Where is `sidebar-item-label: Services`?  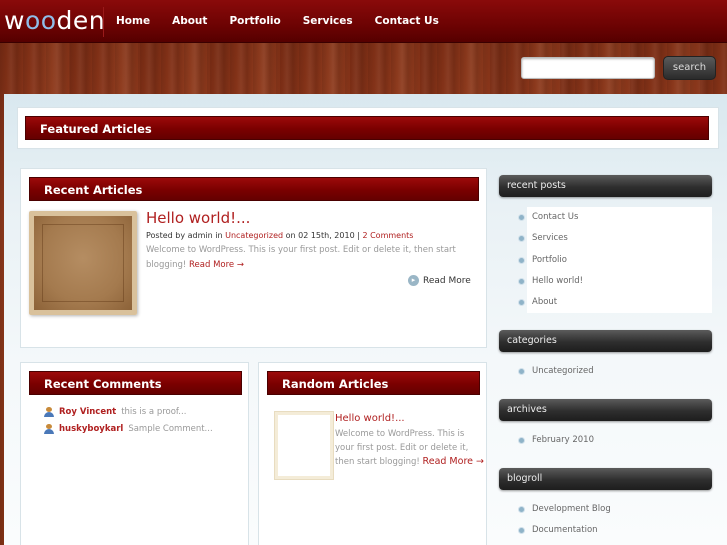 sidebar-item-label: Services is located at coordinates (550, 238).